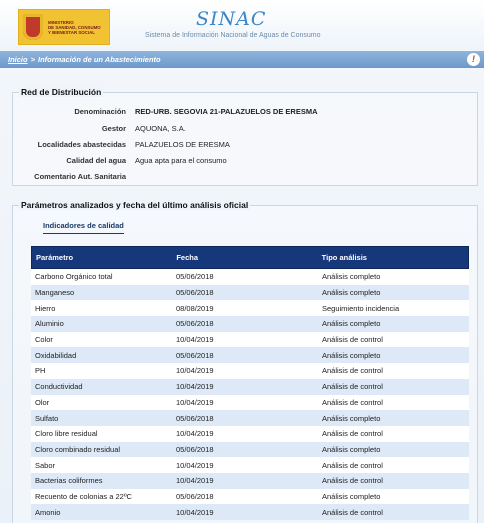 The image size is (484, 523). What do you see at coordinates (99, 59) in the screenshot?
I see `breadcrumb-current: Información de un Abastecimiento` at bounding box center [99, 59].